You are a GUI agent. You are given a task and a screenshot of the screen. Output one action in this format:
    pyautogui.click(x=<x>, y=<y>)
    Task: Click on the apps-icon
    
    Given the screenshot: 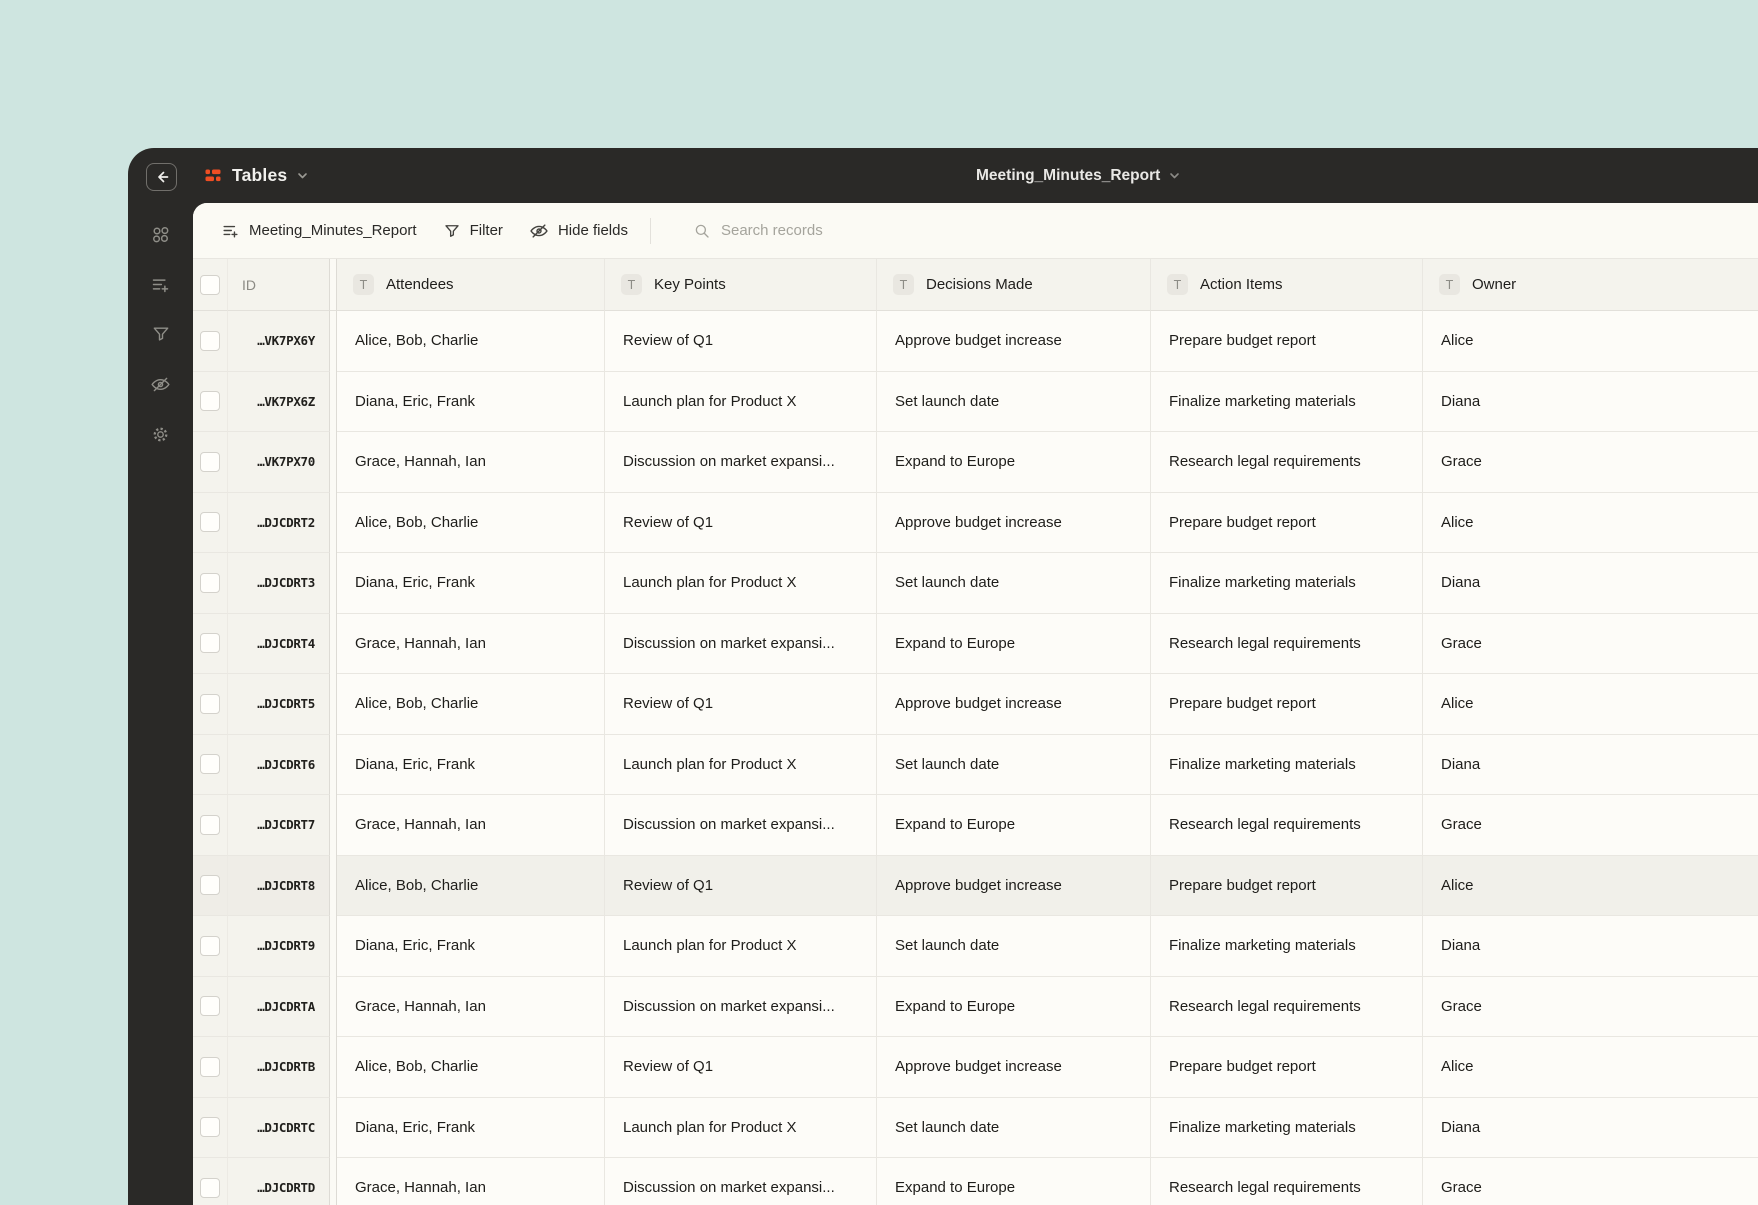 What is the action you would take?
    pyautogui.click(x=161, y=234)
    